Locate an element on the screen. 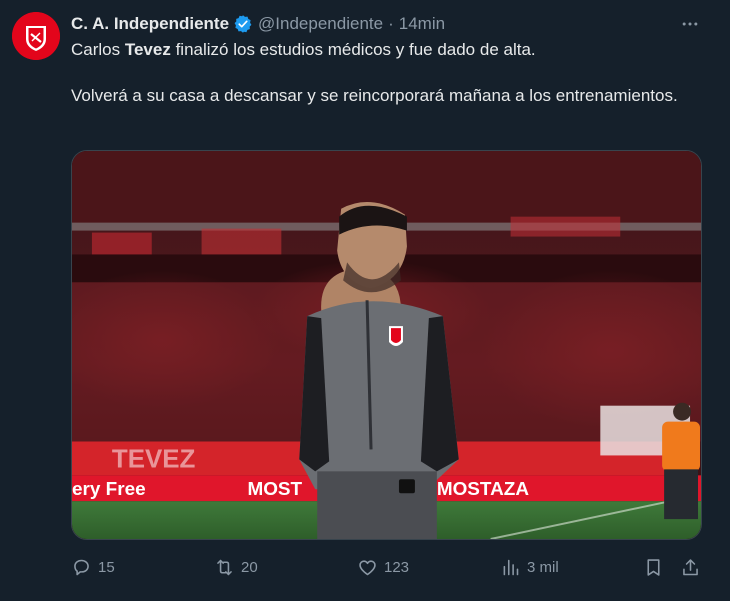  reply-count: 15 is located at coordinates (106, 567).